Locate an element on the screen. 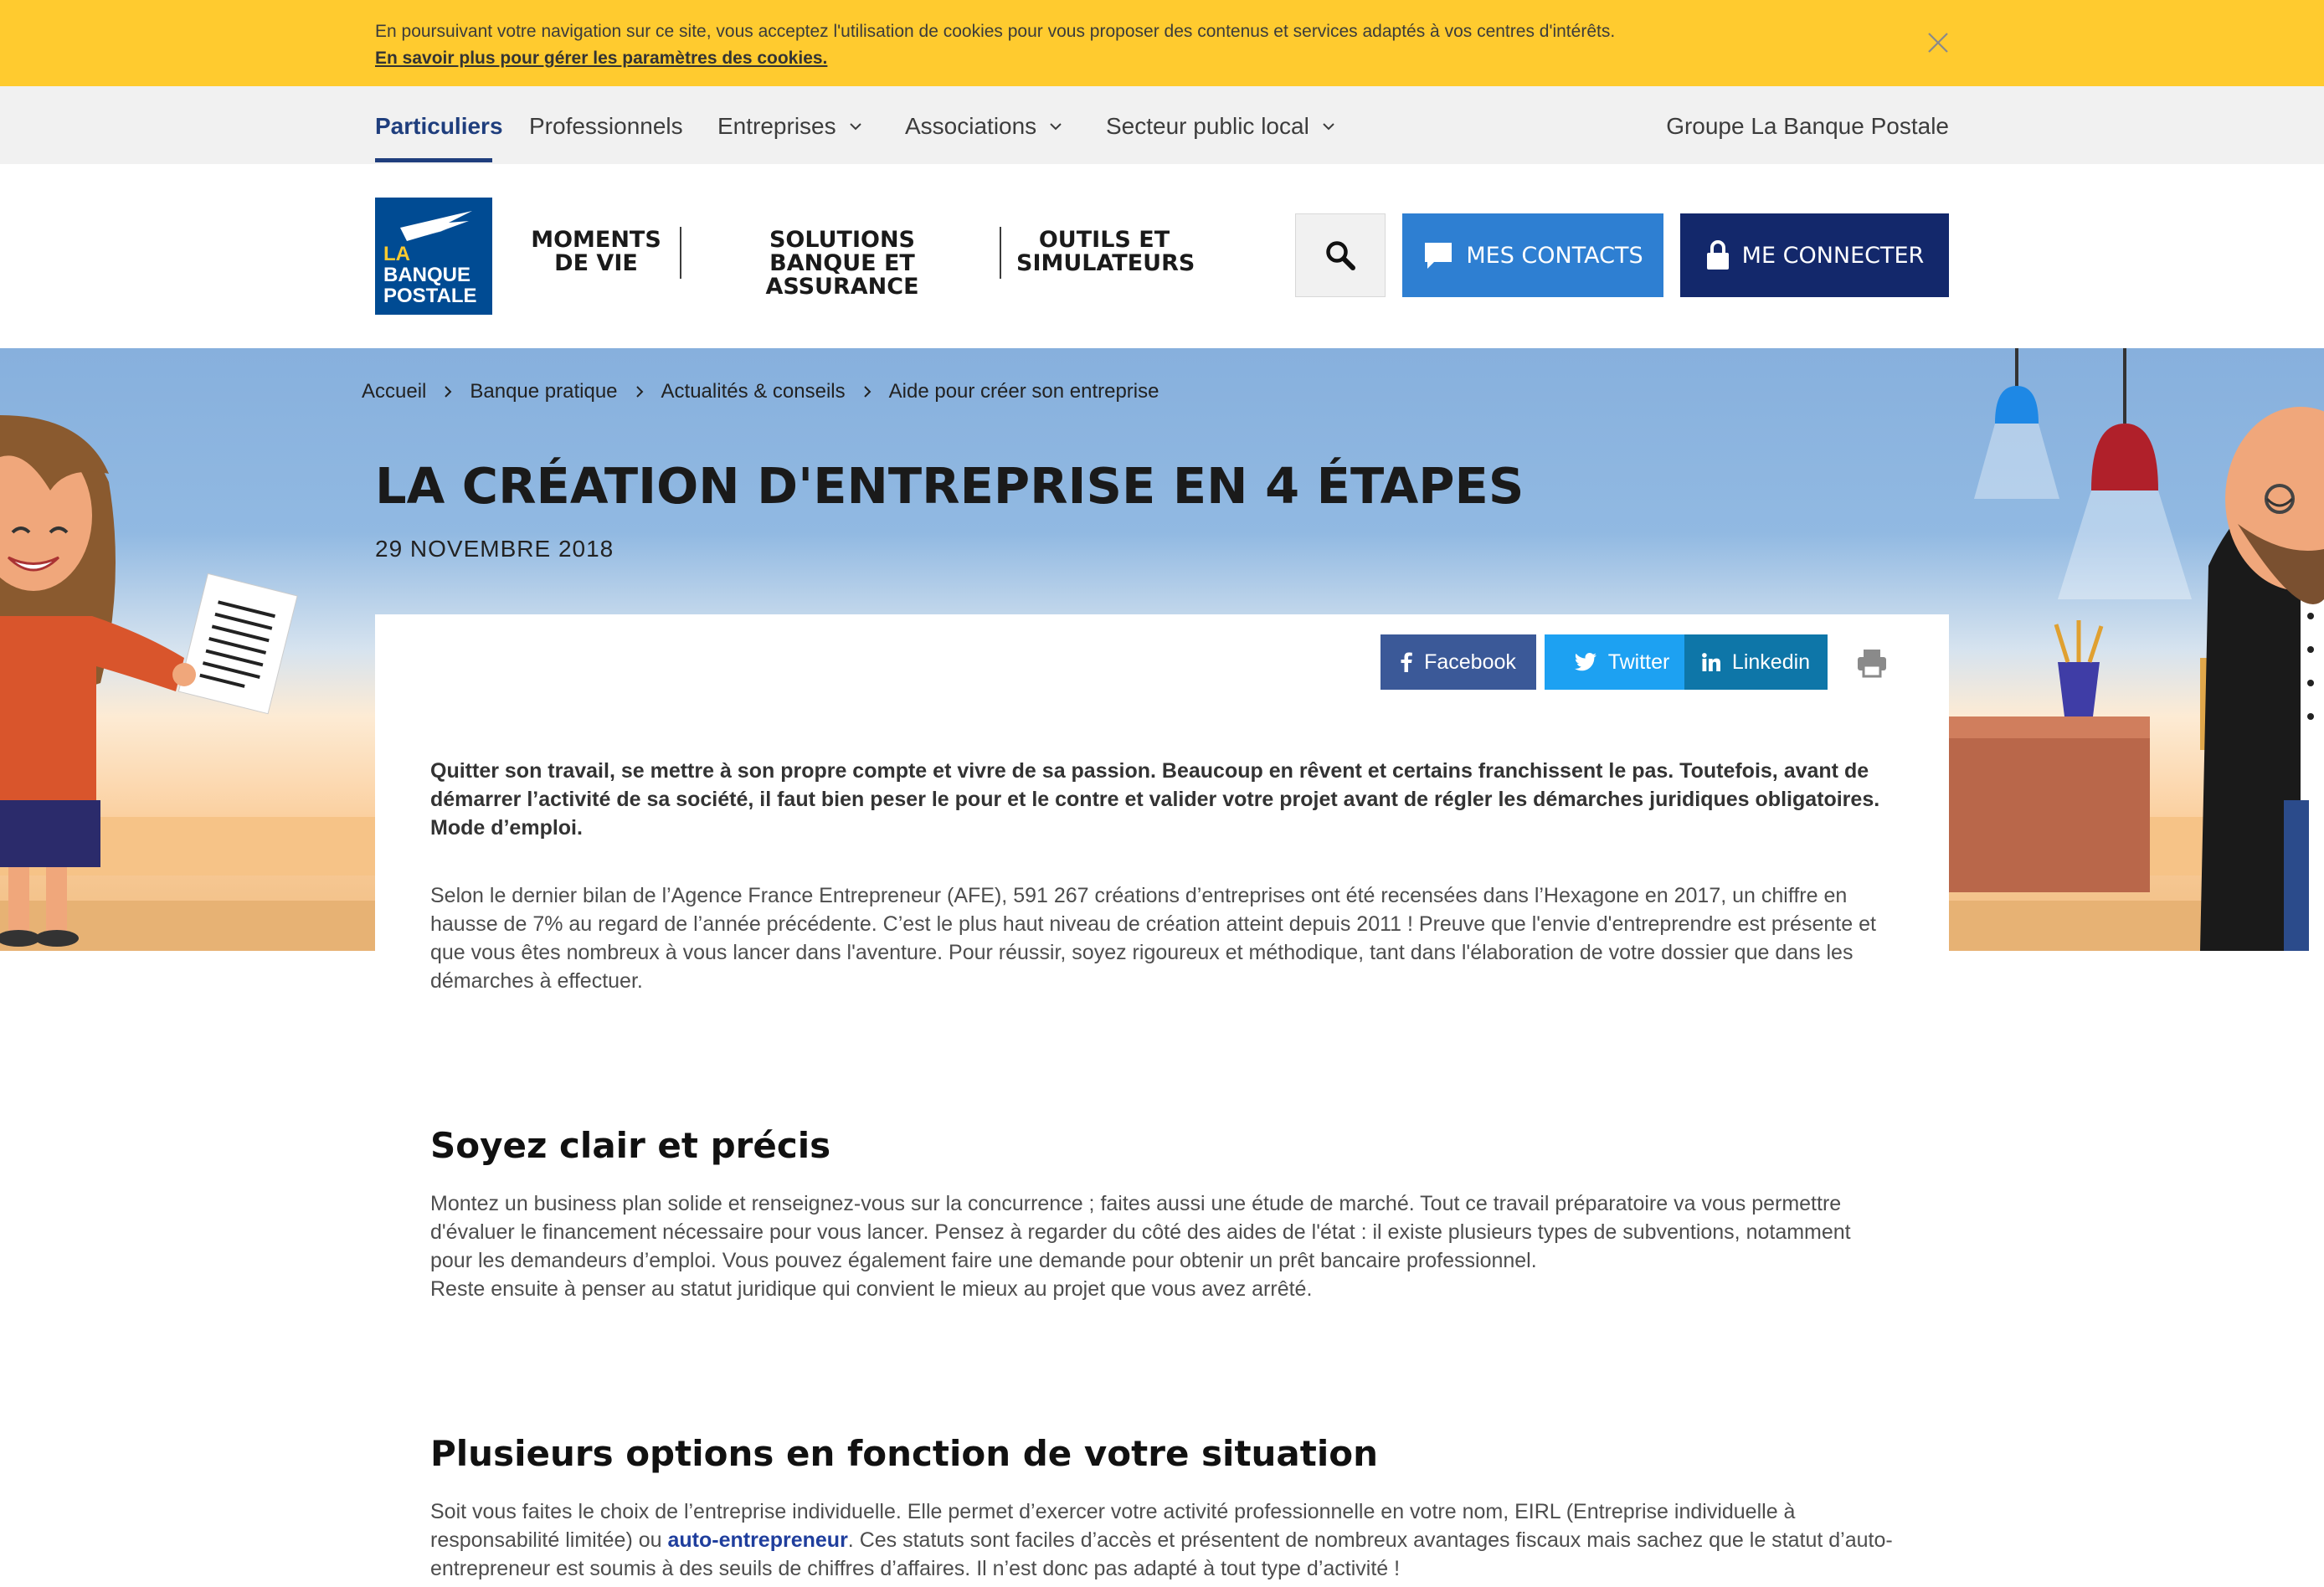 This screenshot has width=2324, height=1587. login-button: ME CONNECTER is located at coordinates (1814, 255).